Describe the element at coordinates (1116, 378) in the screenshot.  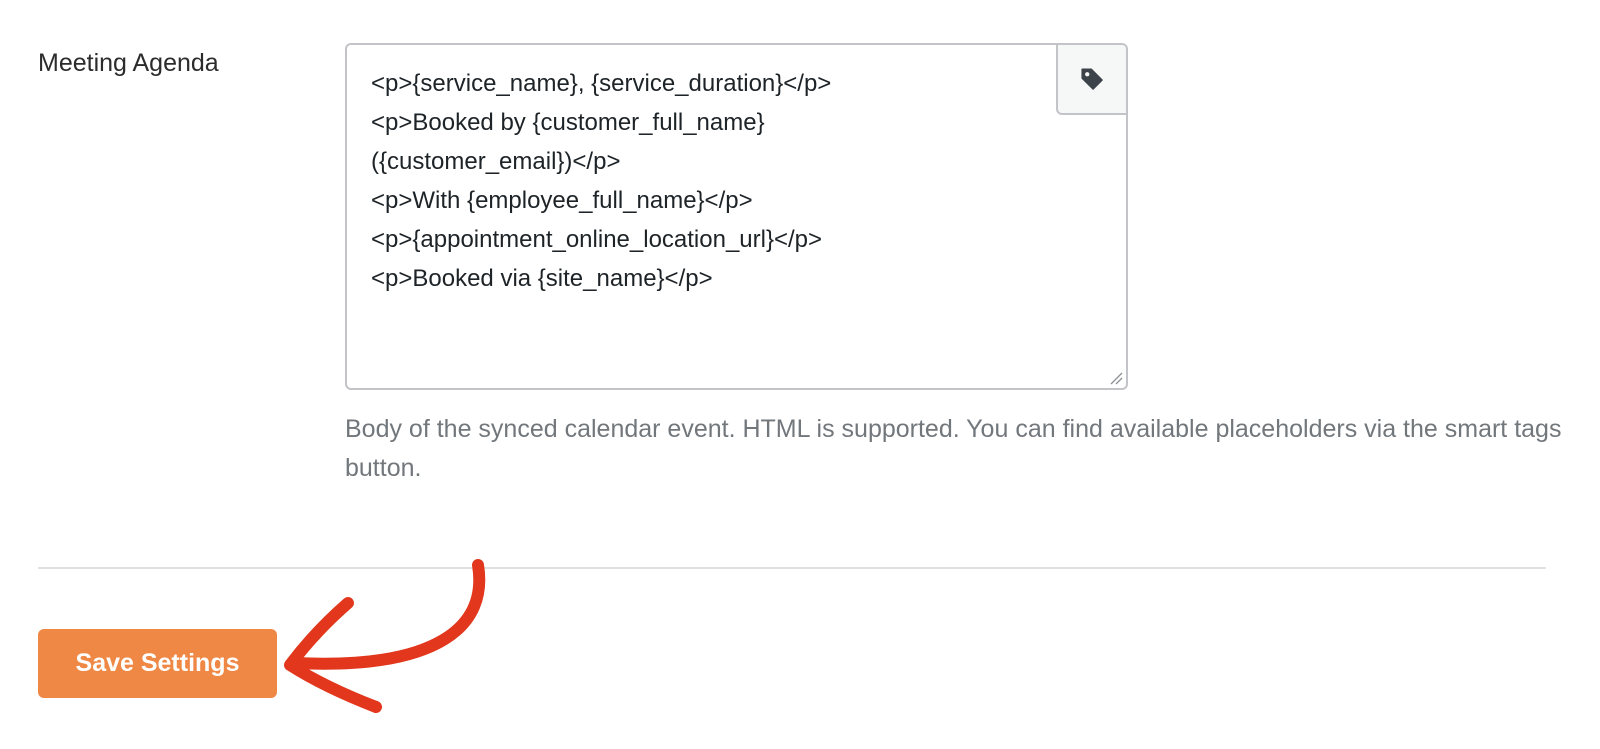
I see `resize-handle-icon` at that location.